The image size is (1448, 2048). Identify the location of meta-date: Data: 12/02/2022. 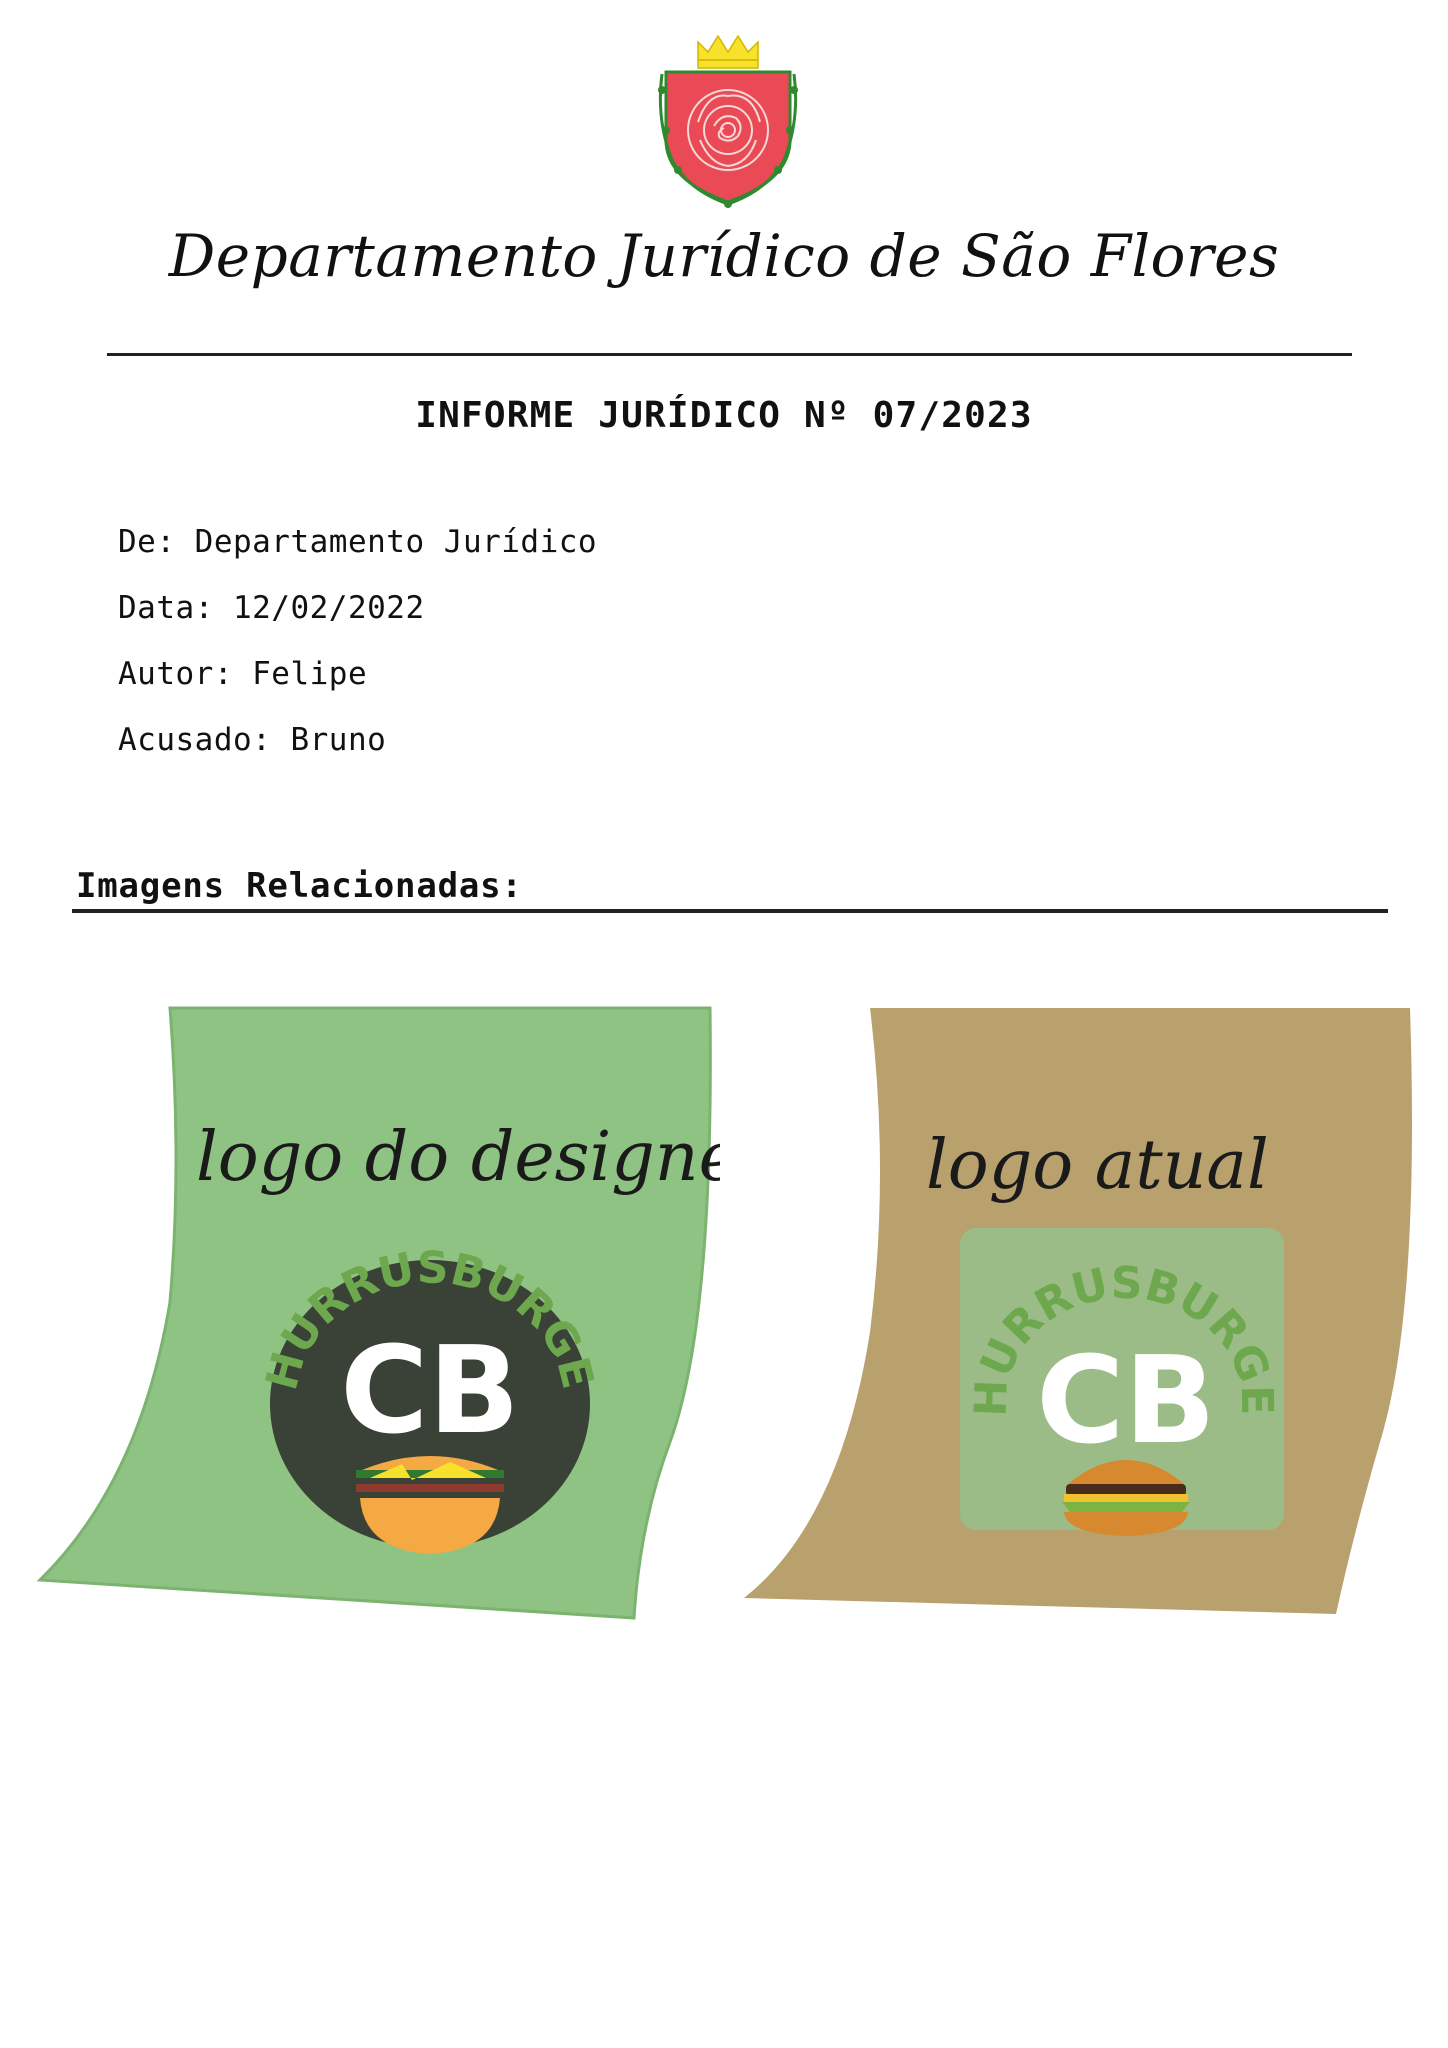
(271, 608).